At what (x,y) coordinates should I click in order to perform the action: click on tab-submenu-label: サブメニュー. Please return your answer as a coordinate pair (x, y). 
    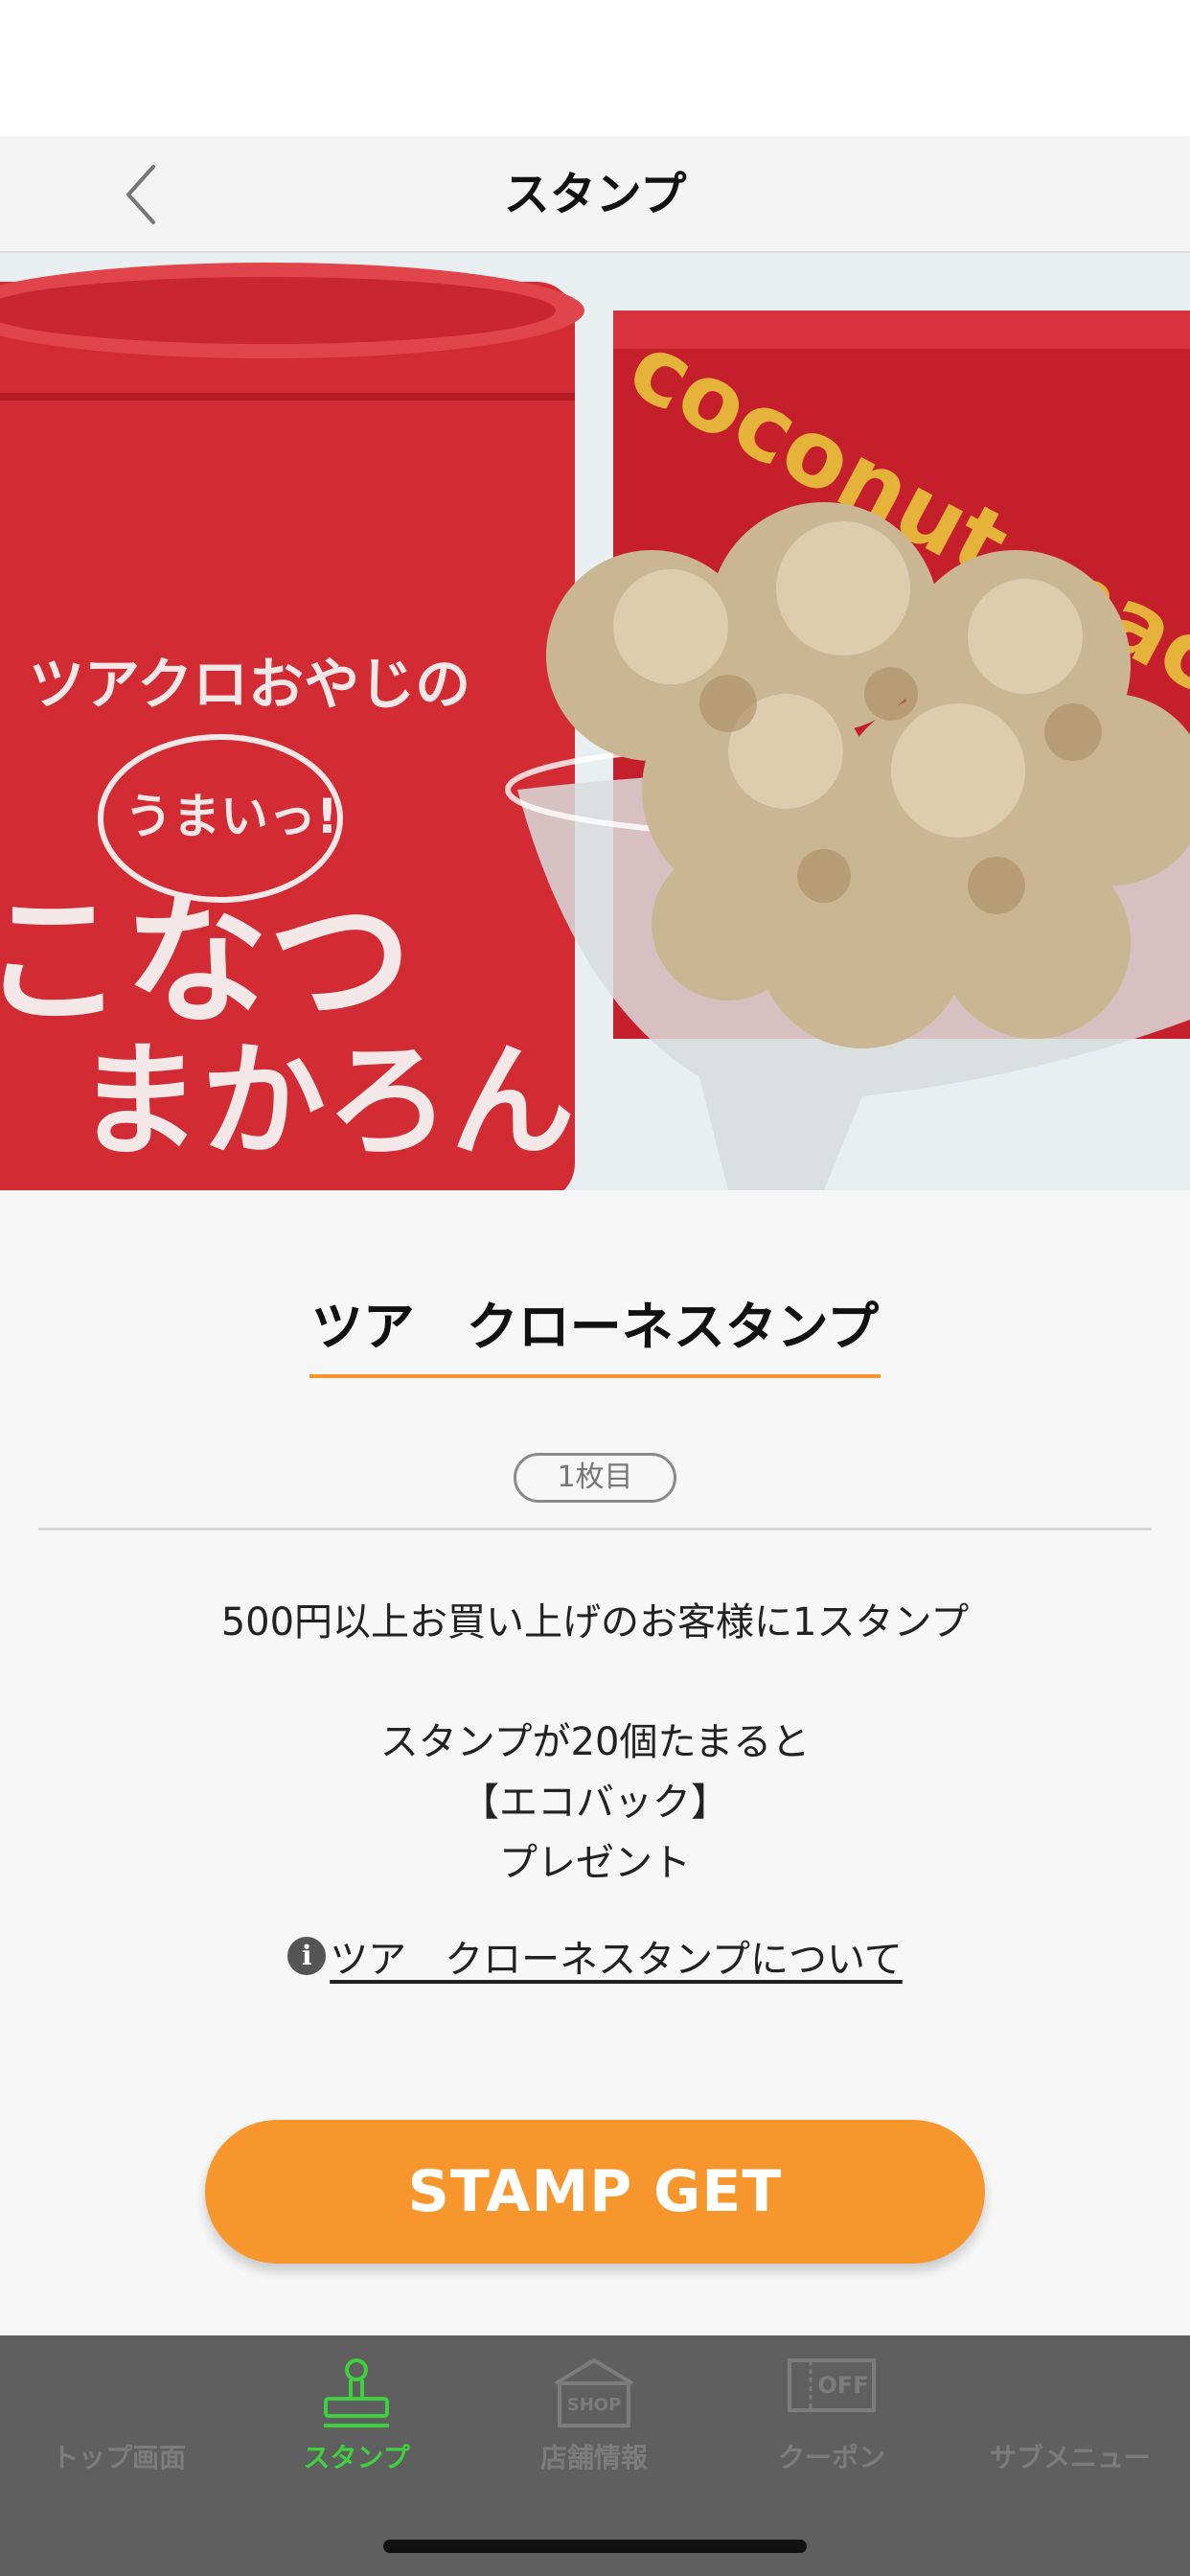
    Looking at the image, I should click on (1070, 2457).